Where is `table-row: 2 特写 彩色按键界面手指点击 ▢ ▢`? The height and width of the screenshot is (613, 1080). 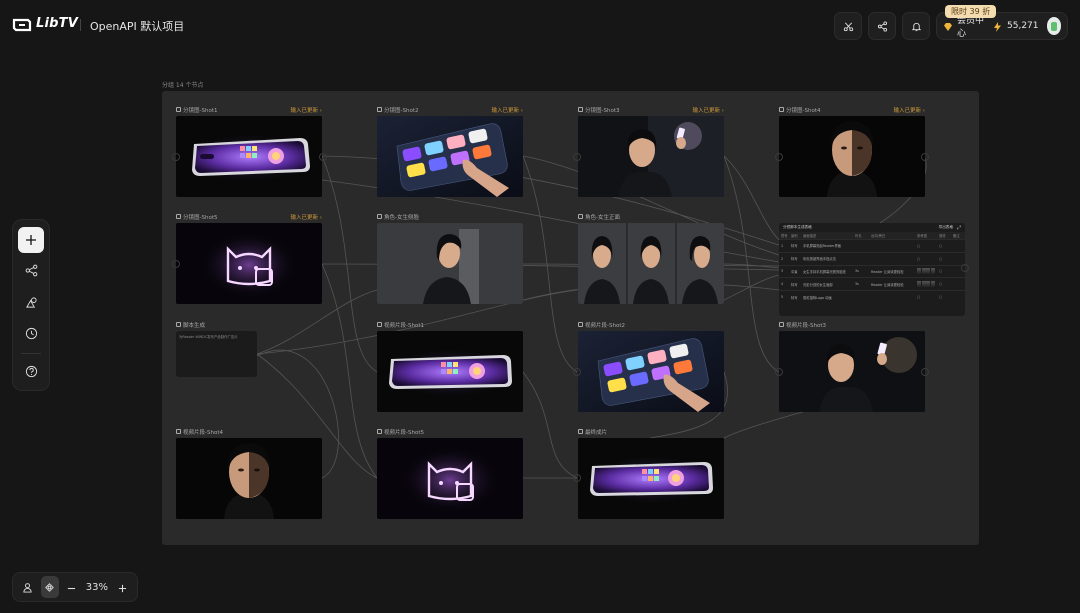 table-row: 2 特写 彩色按键界面手指点击 ▢ ▢ is located at coordinates (872, 258).